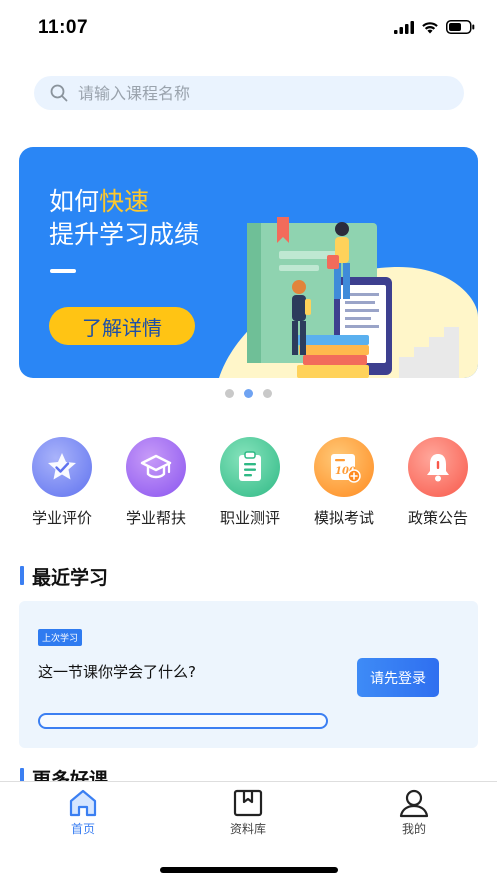  Describe the element at coordinates (398, 677) in the screenshot. I see `login-first-button: 请先登录` at that location.